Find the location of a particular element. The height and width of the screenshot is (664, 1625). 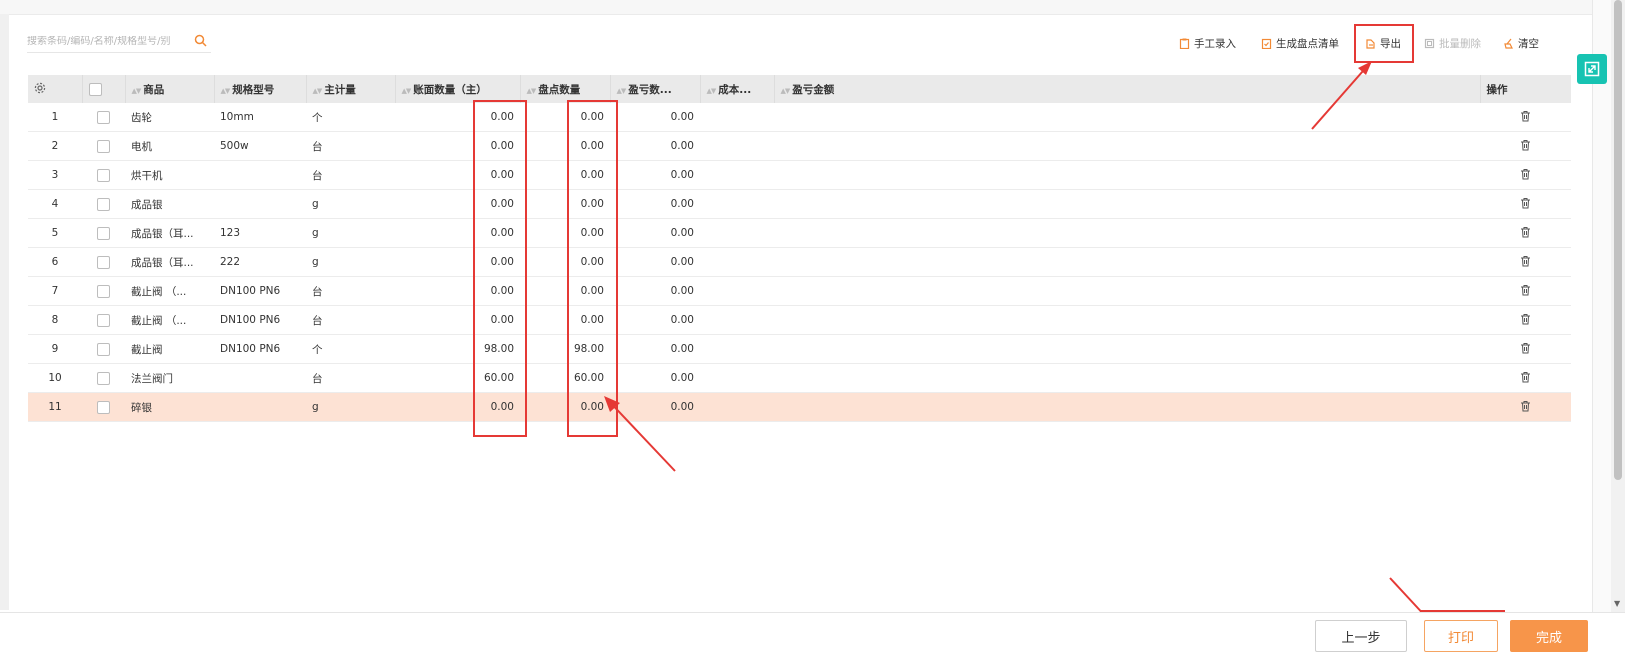

print-button: 打印 is located at coordinates (1461, 636).